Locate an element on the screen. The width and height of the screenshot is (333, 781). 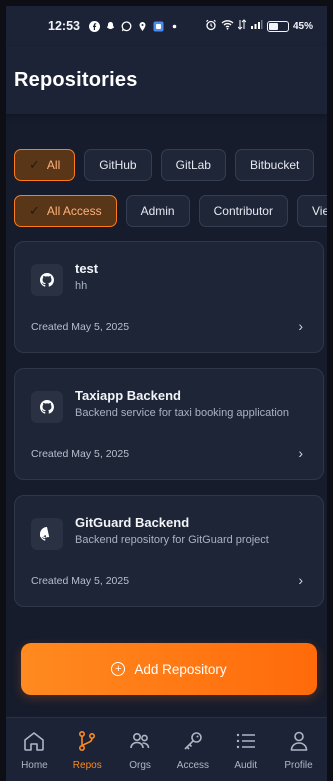
data-icon is located at coordinates (242, 26).